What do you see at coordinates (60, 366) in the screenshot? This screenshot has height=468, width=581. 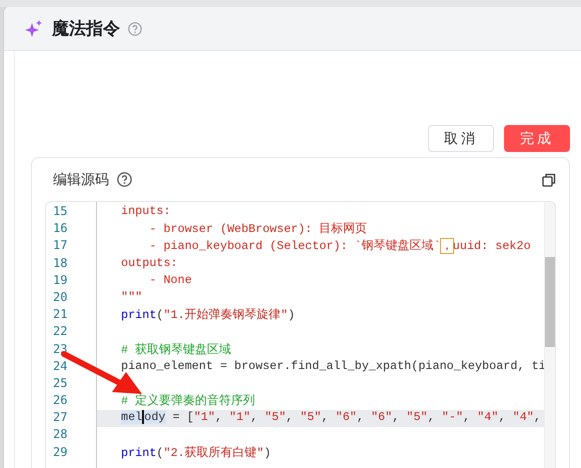 I see `line-number: 24` at bounding box center [60, 366].